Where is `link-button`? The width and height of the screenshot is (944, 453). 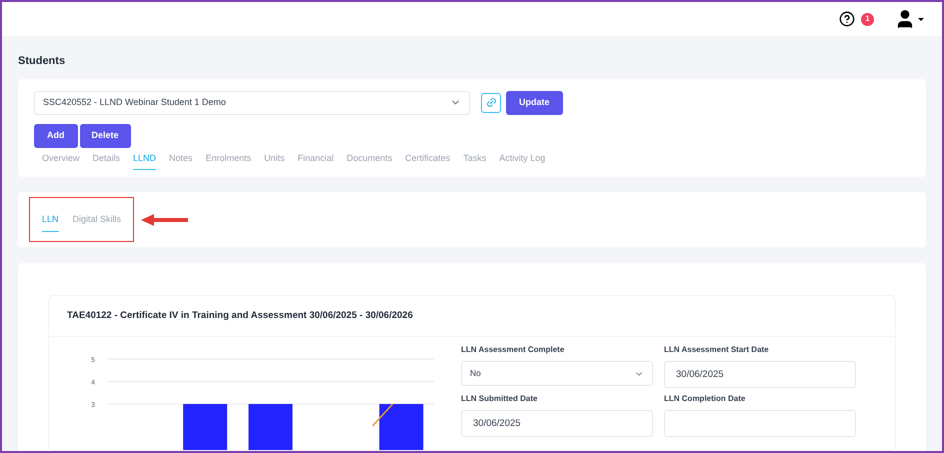 link-button is located at coordinates (491, 102).